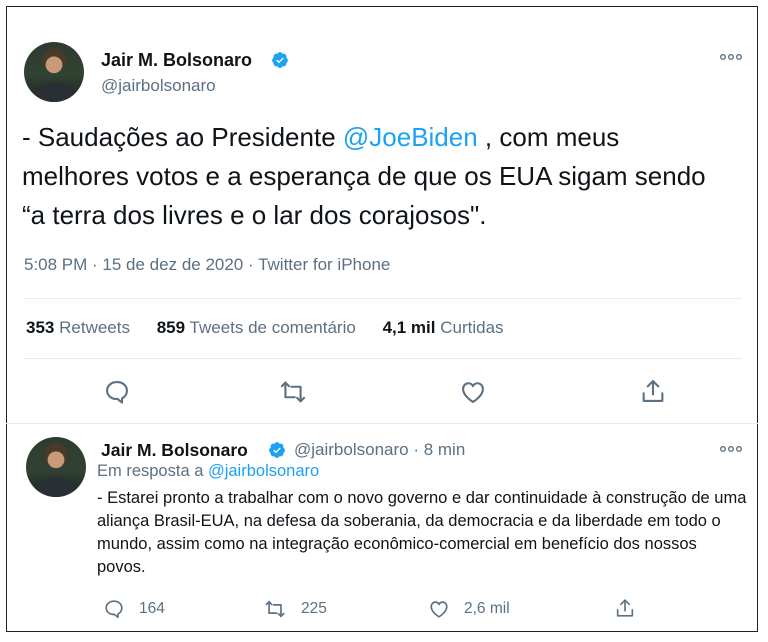  Describe the element at coordinates (410, 137) in the screenshot. I see `mention-link: @JoeBiden` at that location.